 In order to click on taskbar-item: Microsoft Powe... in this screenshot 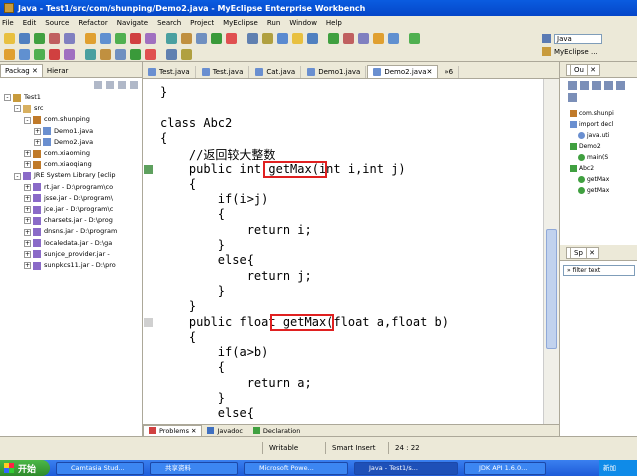, I will do `click(296, 468)`.